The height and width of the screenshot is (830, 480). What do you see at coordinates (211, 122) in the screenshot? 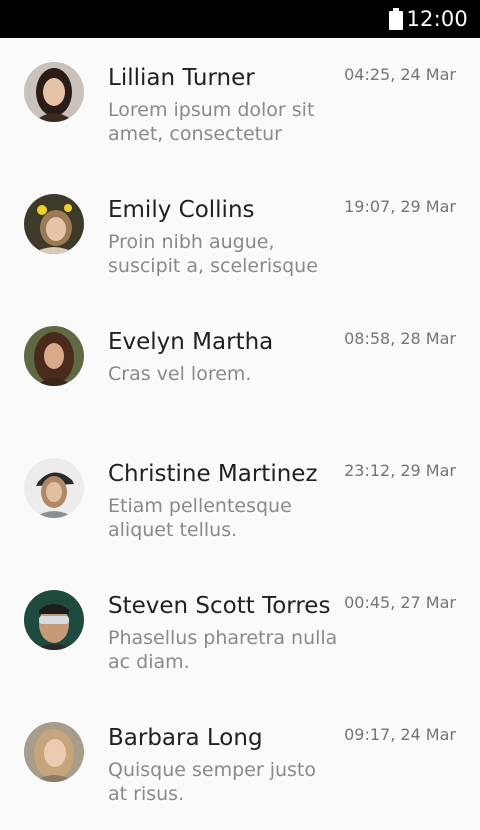
I see `message-preview: Lorem ipsum dolor sit amet, consectetur` at bounding box center [211, 122].